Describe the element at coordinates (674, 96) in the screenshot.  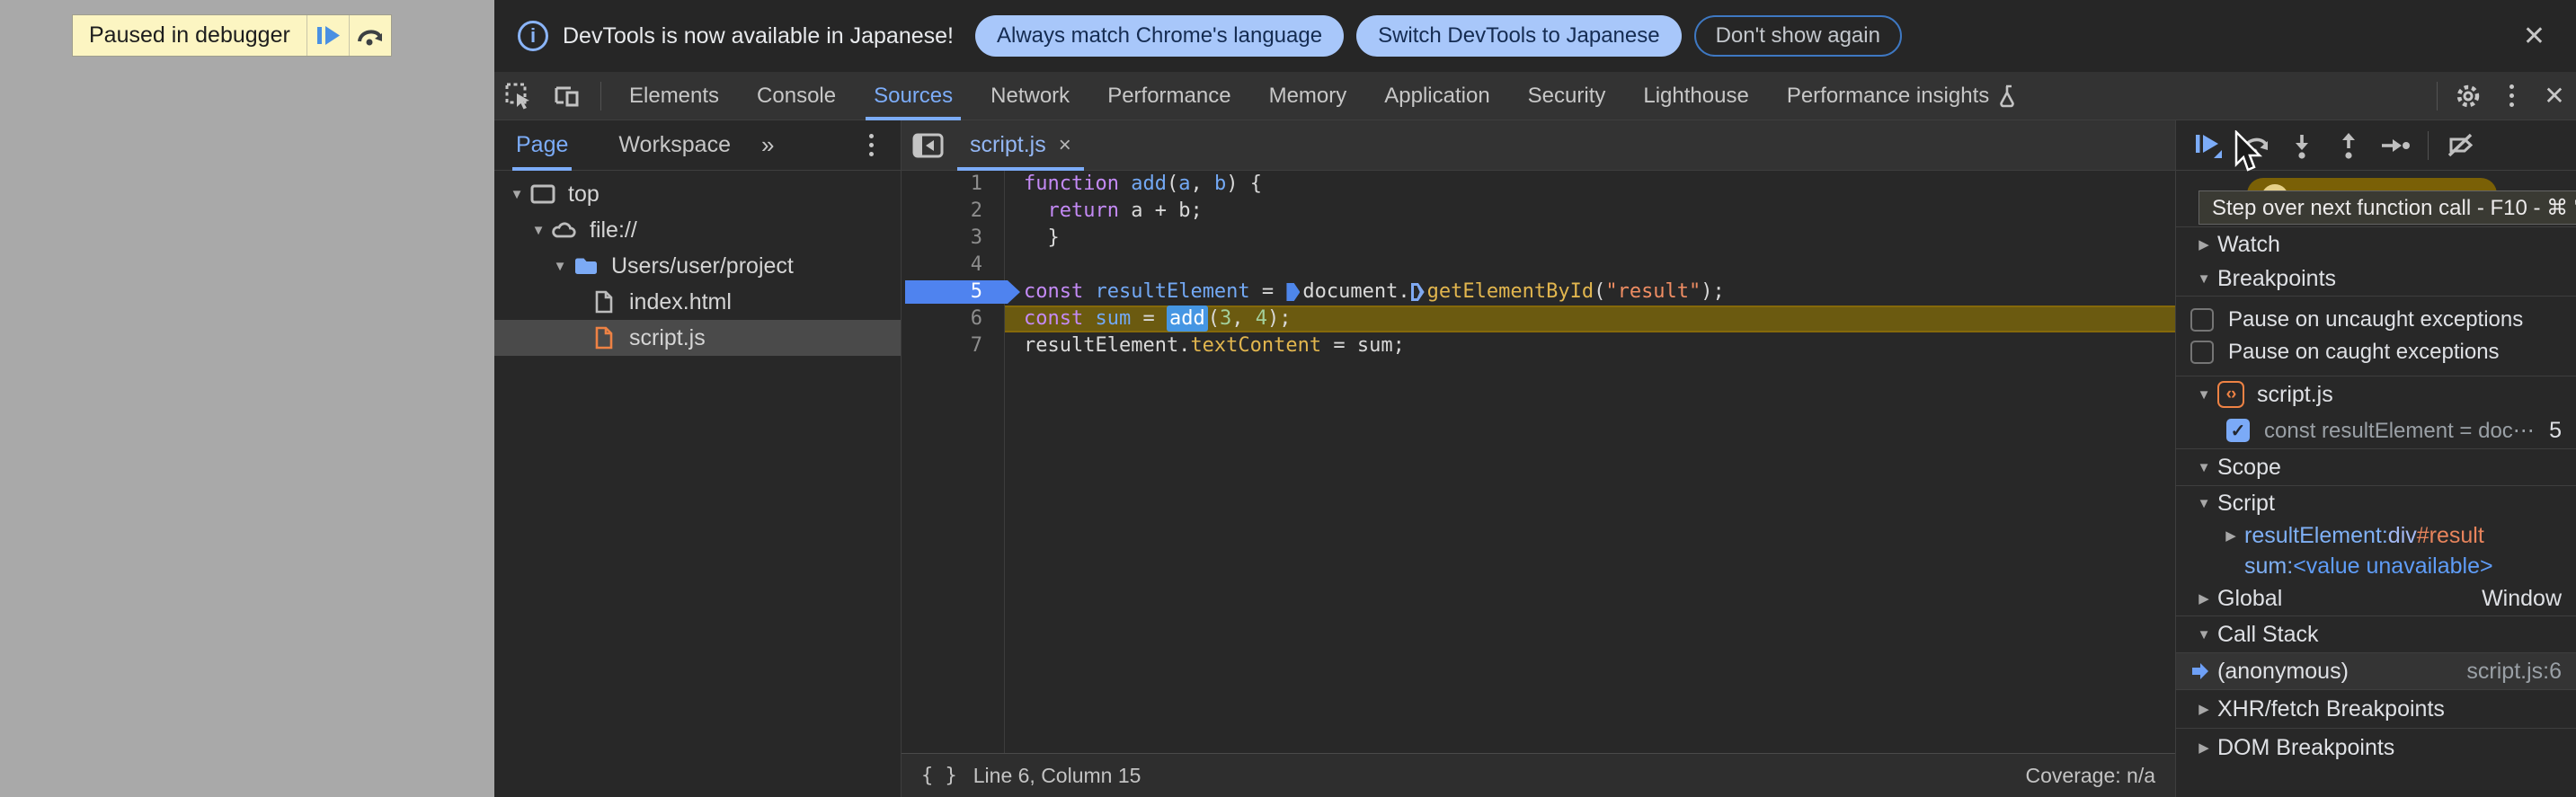
I see `tab-elements: Elements` at that location.